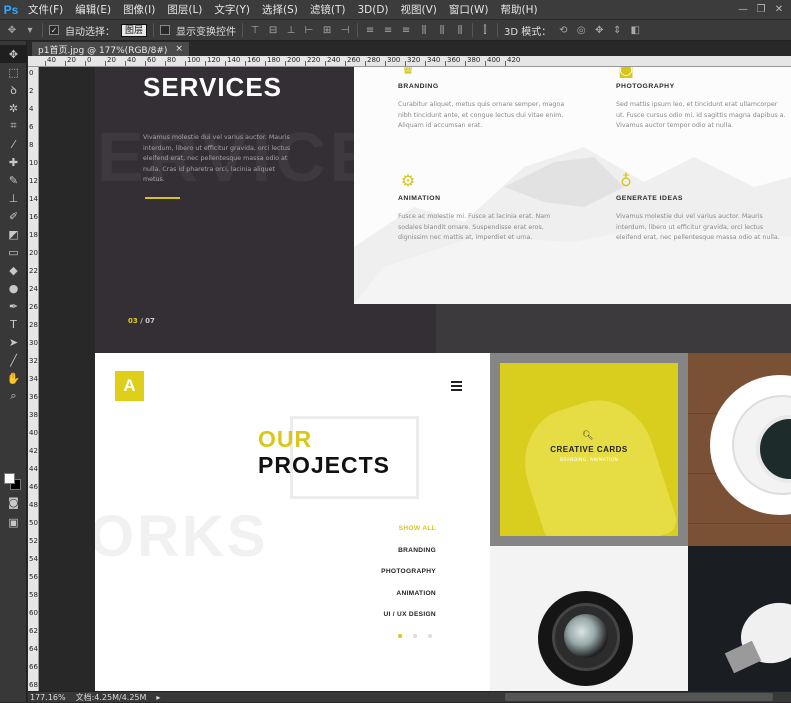  Describe the element at coordinates (31, 109) in the screenshot. I see `ruler-label: 4` at that location.